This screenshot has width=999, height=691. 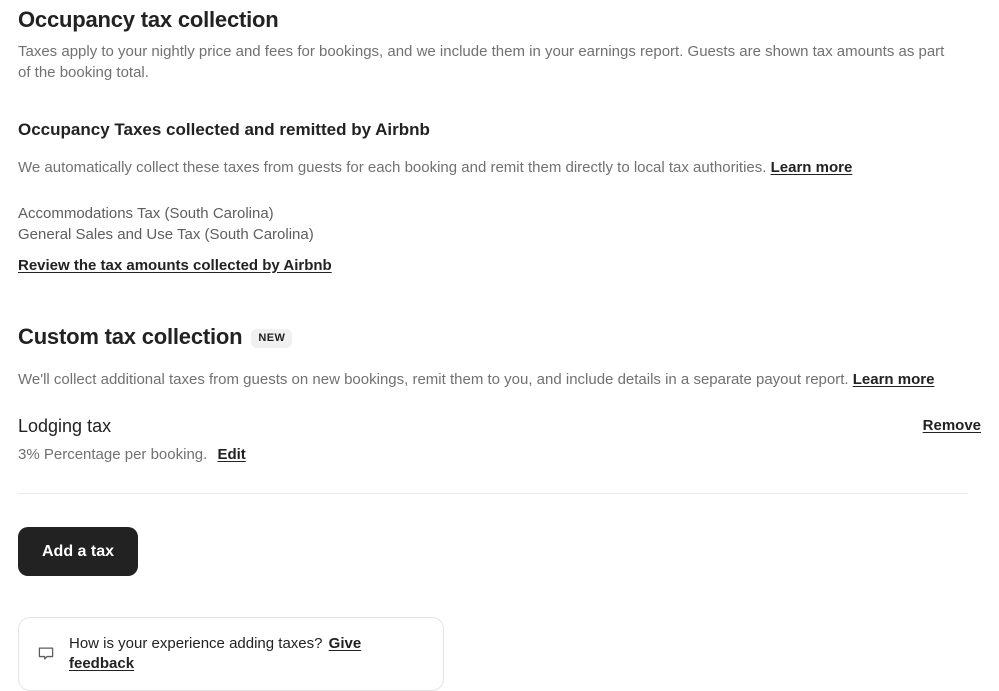 I want to click on tax-rate-description: 3% Percentage per booking., so click(x=113, y=454).